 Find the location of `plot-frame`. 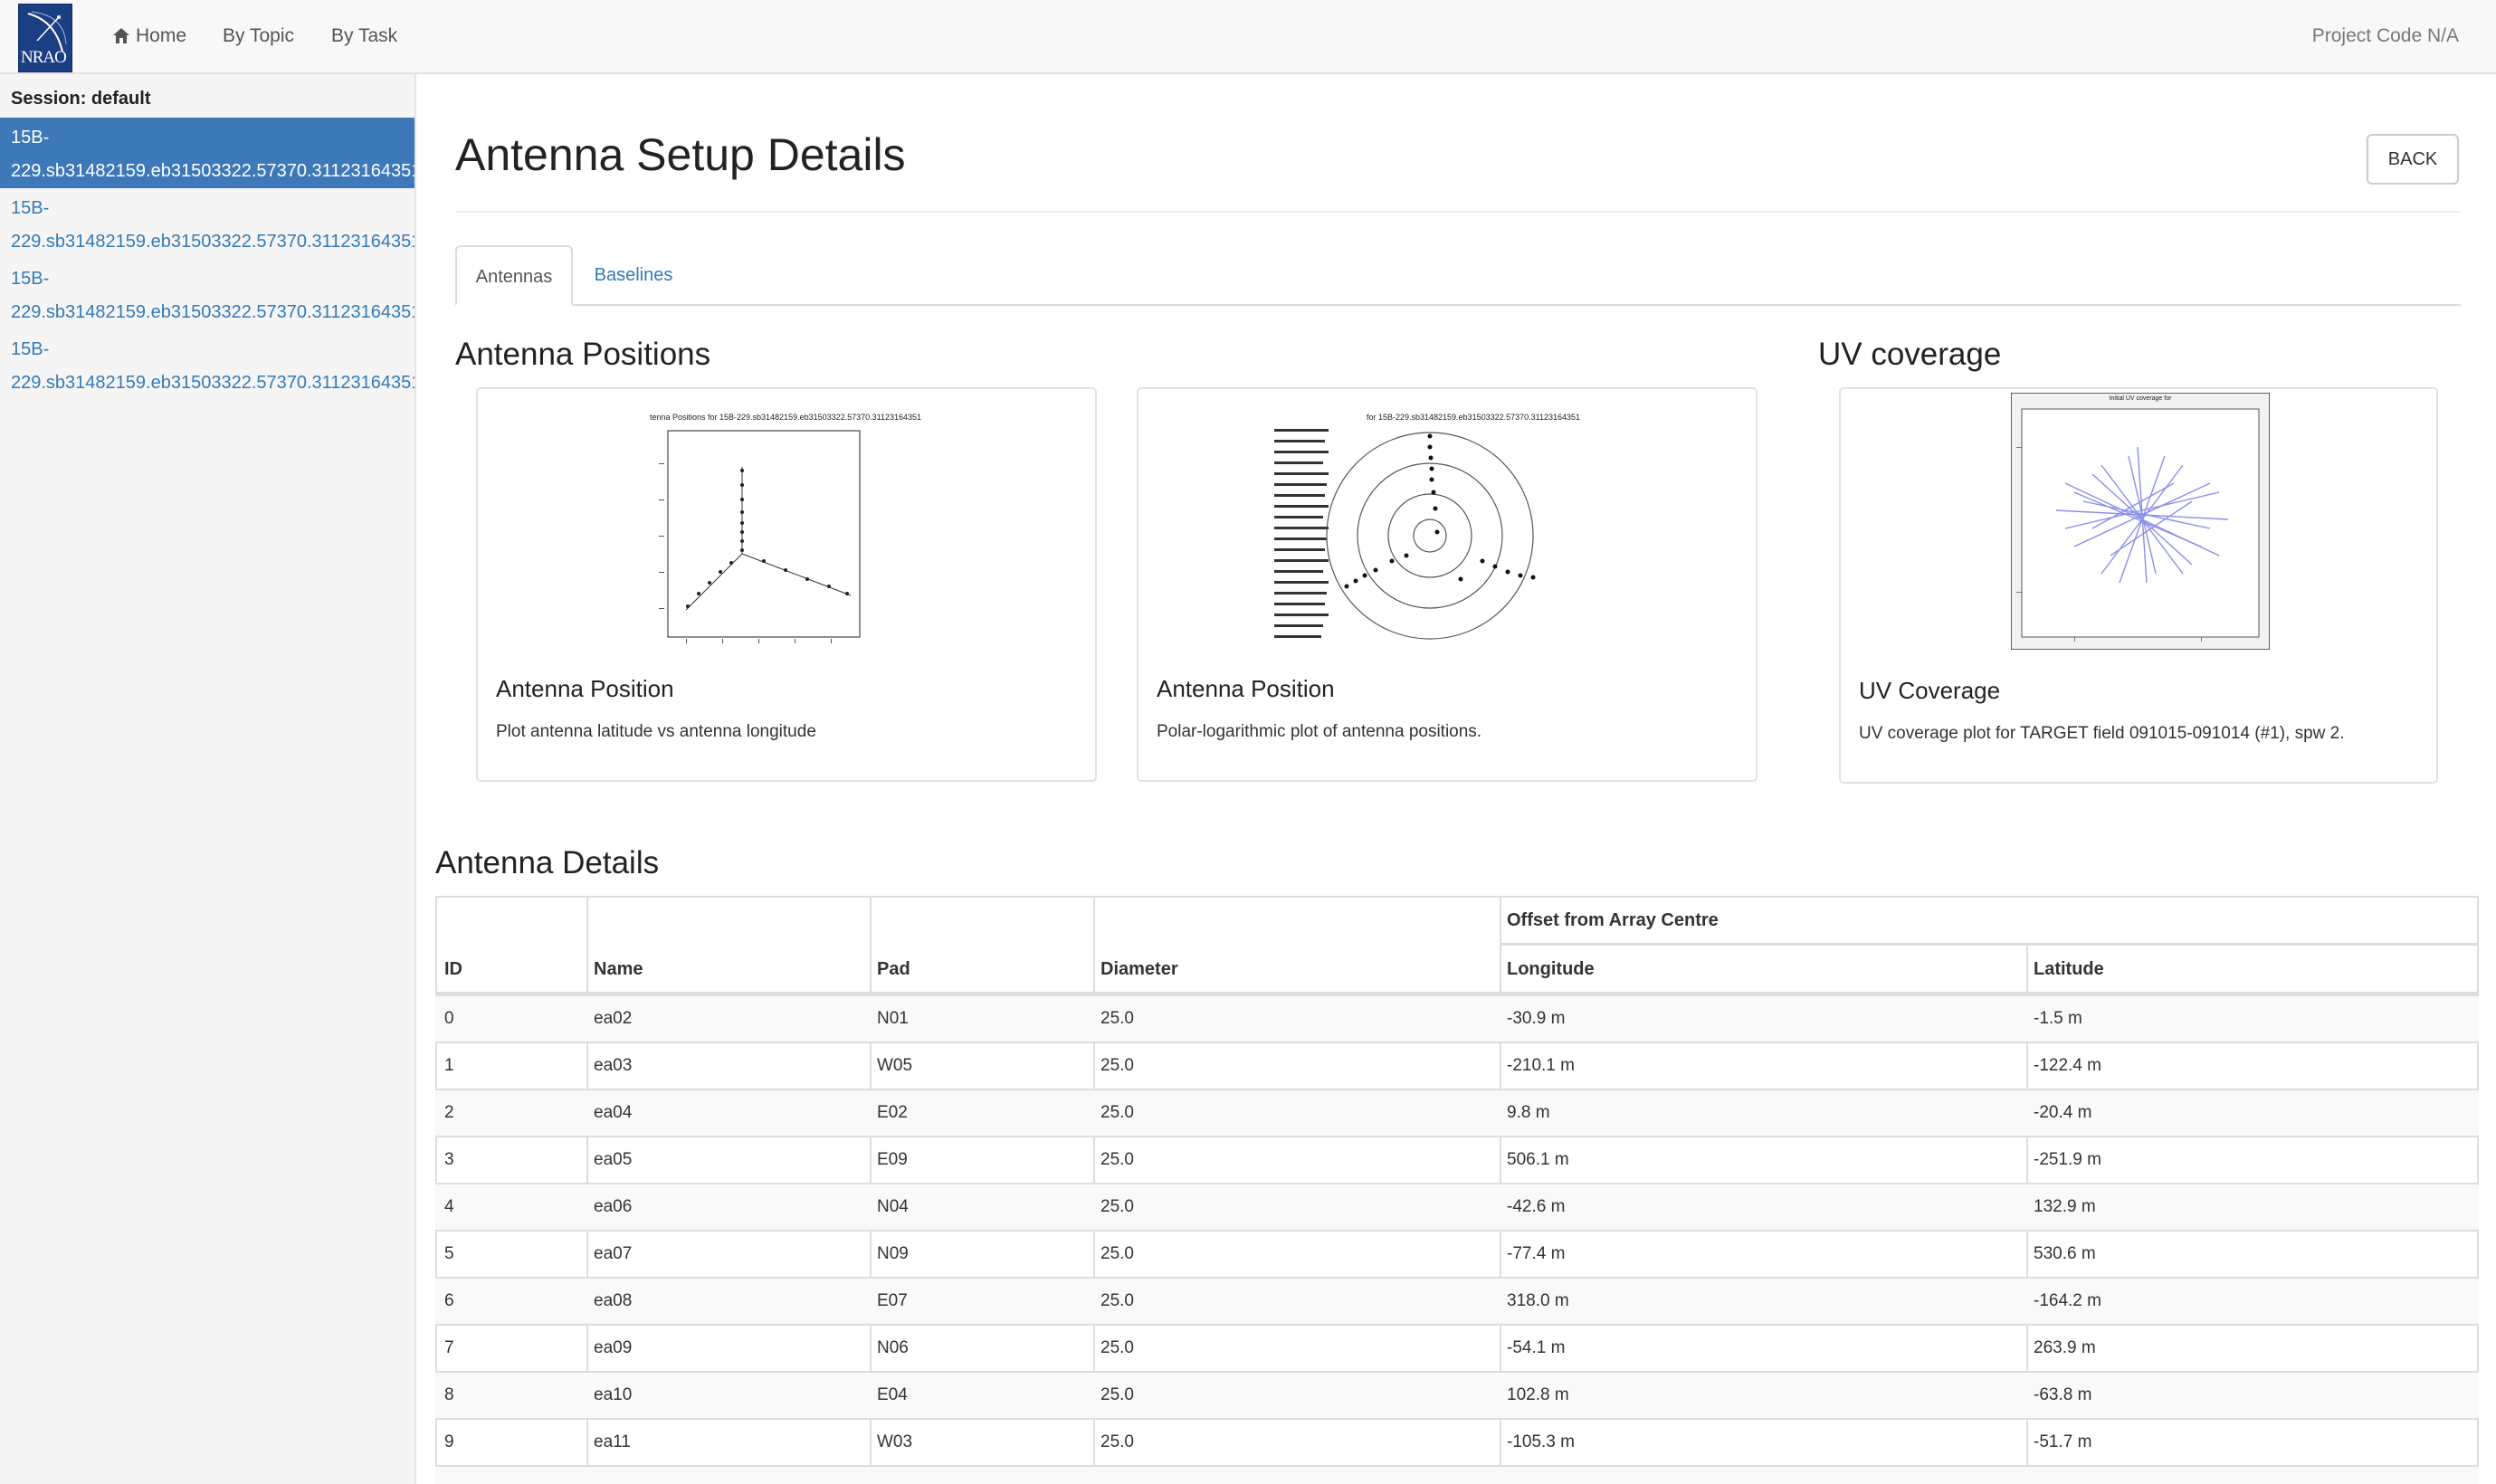

plot-frame is located at coordinates (764, 534).